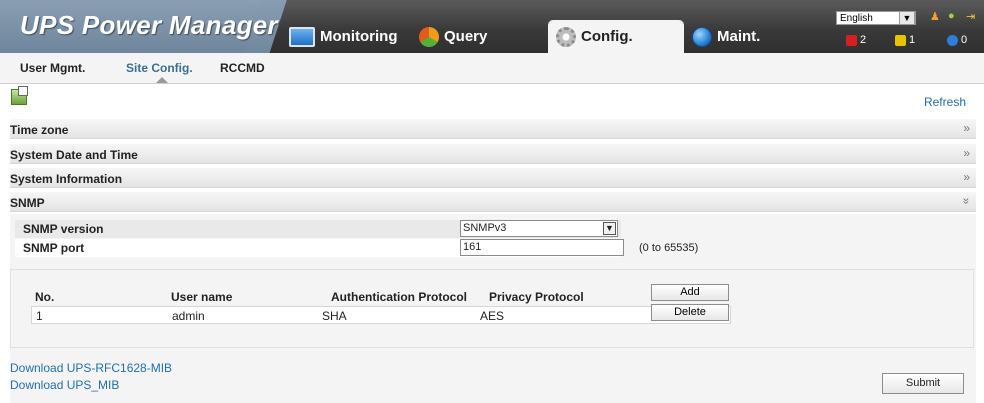  What do you see at coordinates (485, 228) in the screenshot?
I see `snmp-version-value: SNMPv3` at bounding box center [485, 228].